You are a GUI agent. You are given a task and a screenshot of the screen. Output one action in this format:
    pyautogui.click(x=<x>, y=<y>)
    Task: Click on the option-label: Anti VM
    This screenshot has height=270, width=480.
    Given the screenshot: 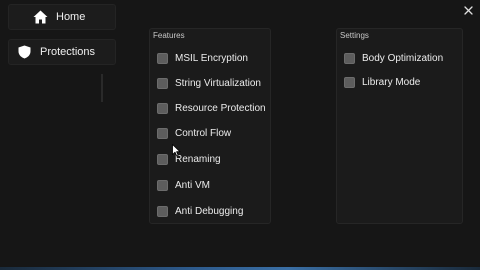 What is the action you would take?
    pyautogui.click(x=193, y=185)
    